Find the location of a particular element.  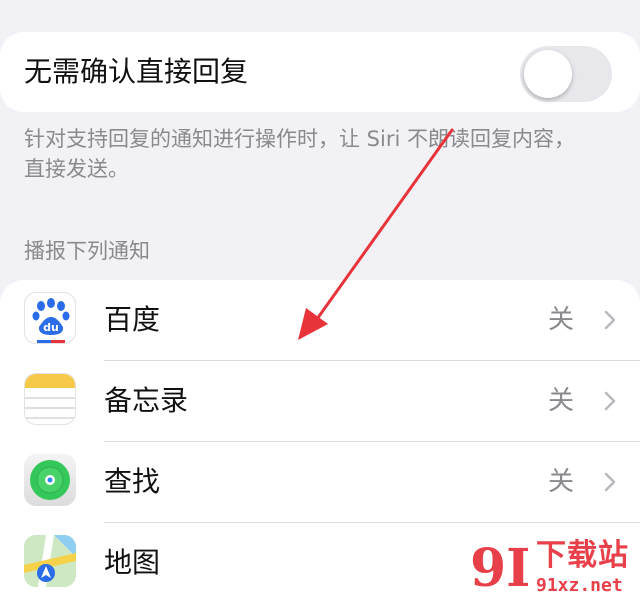

app-row-notes: 备忘录 关 is located at coordinates (320, 401).